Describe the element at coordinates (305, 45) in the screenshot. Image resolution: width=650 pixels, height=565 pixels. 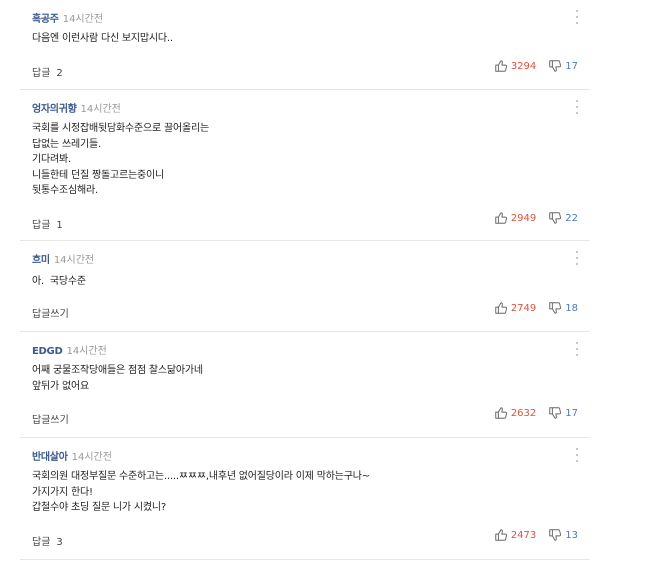
I see `comment-item: 흑공주 14시간전 다음엔 이런사람 다신 보지맙시다.. 답글 2 3294 17` at that location.